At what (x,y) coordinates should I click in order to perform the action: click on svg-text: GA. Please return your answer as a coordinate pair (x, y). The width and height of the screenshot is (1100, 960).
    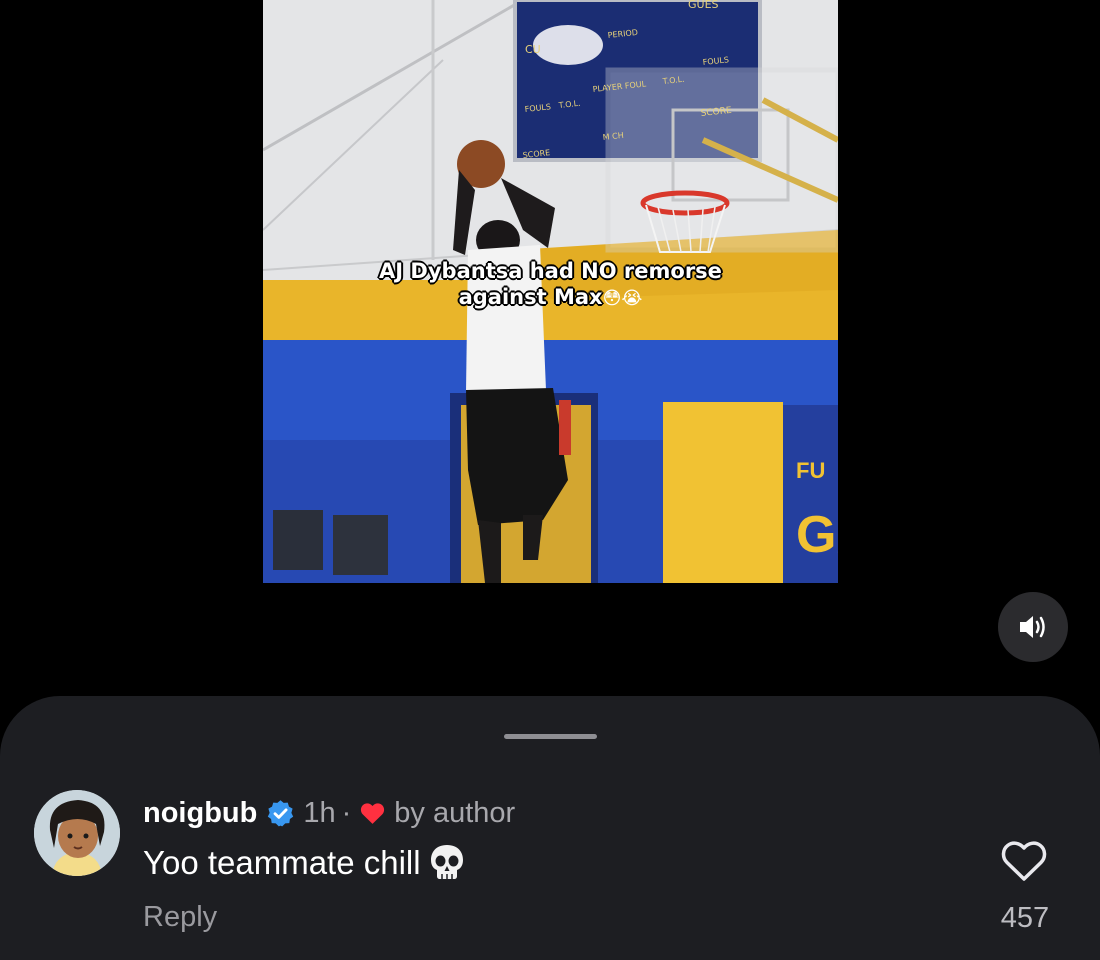
    Looking at the image, I should click on (817, 535).